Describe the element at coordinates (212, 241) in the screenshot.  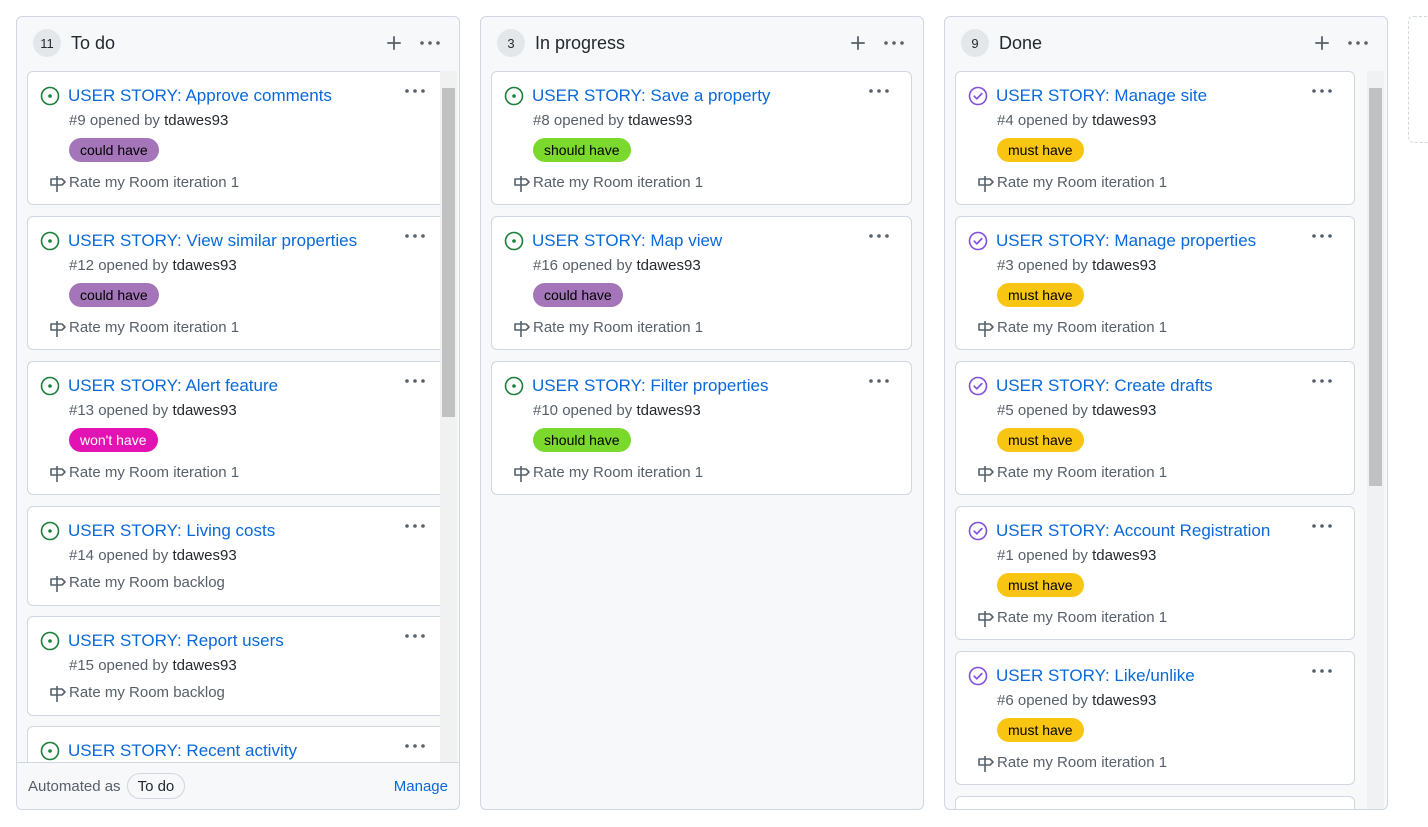
I see `issue-title-link: USER STORY: View similar properties` at that location.